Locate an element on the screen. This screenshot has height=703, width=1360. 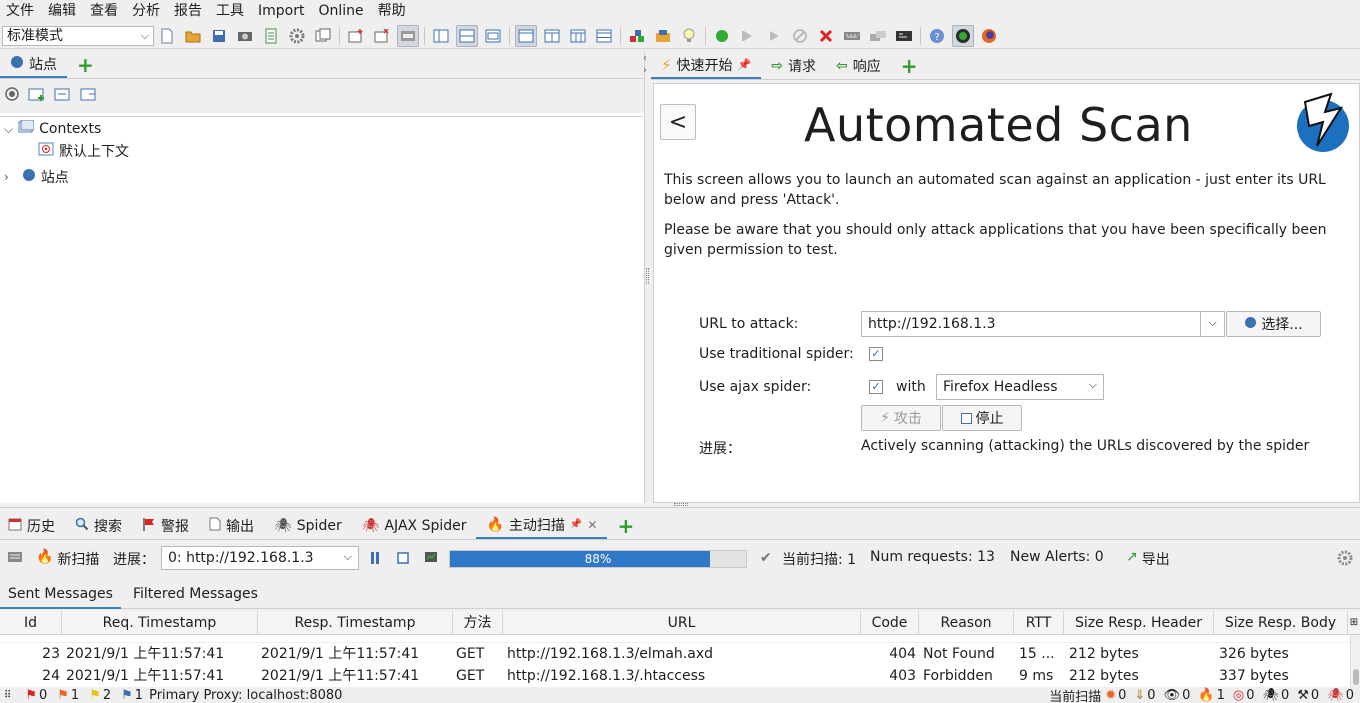
url-input: http://192.168.1.3 ⌵ is located at coordinates (1043, 324).